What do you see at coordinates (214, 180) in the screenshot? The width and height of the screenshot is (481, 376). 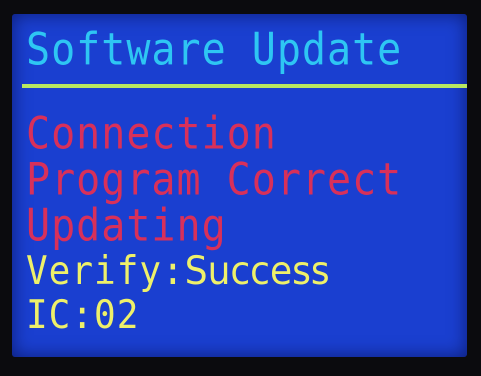 I see `step-program-correct: Program Correct` at bounding box center [214, 180].